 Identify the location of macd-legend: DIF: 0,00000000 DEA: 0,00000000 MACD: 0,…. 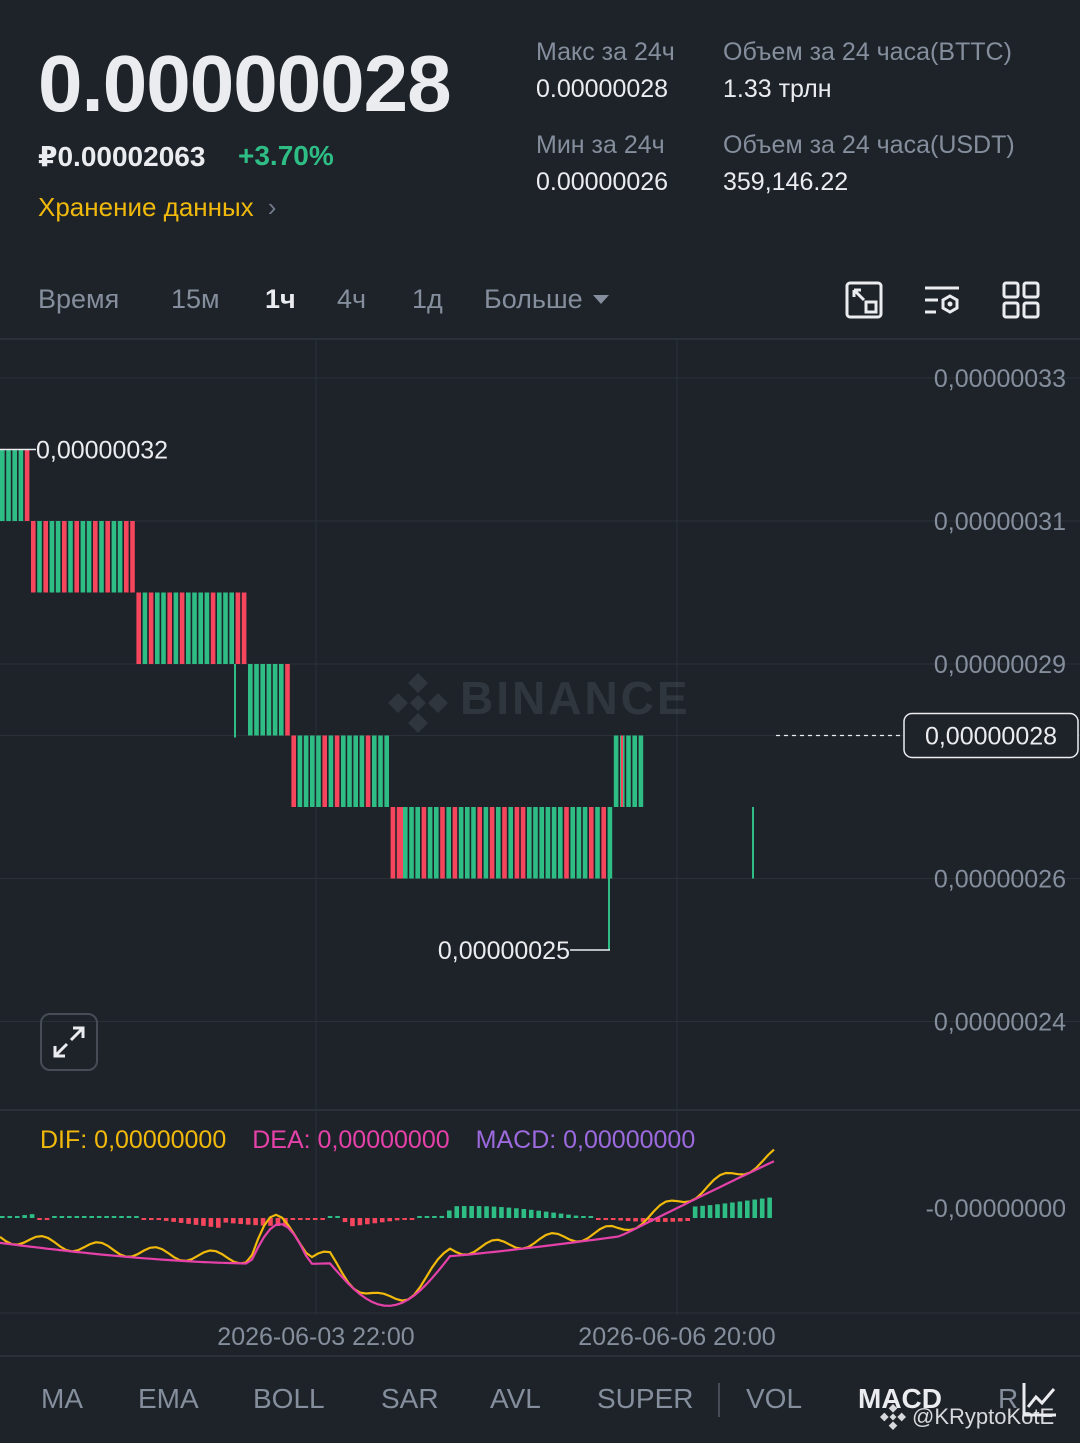
(367, 1140).